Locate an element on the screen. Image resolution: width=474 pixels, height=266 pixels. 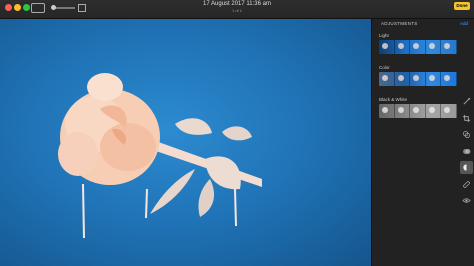
light-thumbnail-strip is located at coordinates (418, 47).